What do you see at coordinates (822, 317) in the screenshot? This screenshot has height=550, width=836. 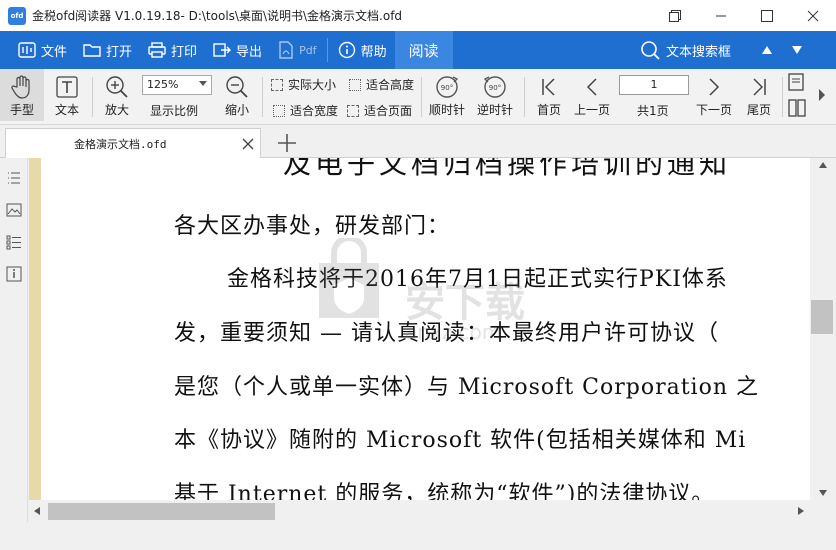 I see `vertical-scroll-thumb` at bounding box center [822, 317].